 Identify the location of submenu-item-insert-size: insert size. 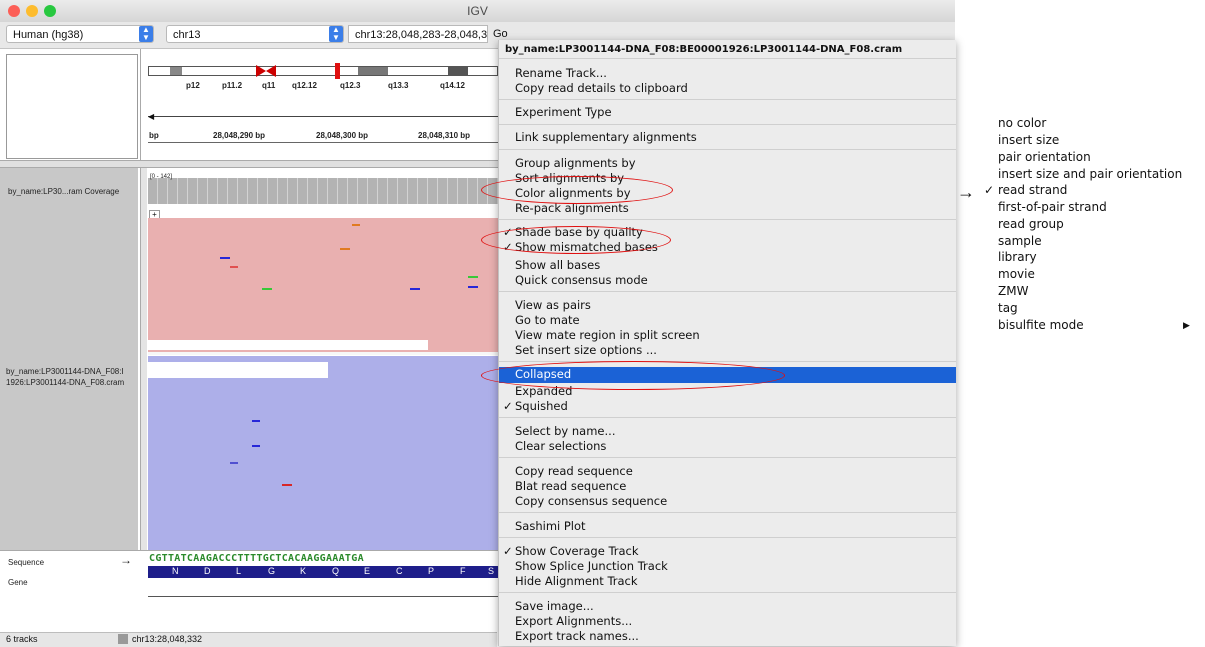
(1028, 140).